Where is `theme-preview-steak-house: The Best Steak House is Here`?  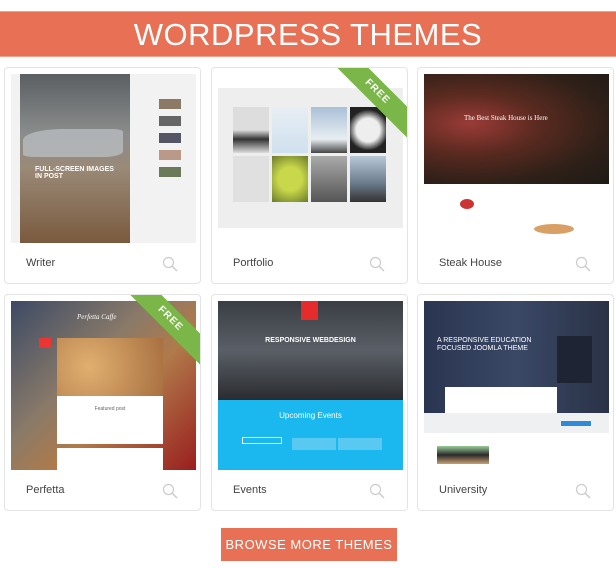
theme-preview-steak-house: The Best Steak House is Here is located at coordinates (516, 158).